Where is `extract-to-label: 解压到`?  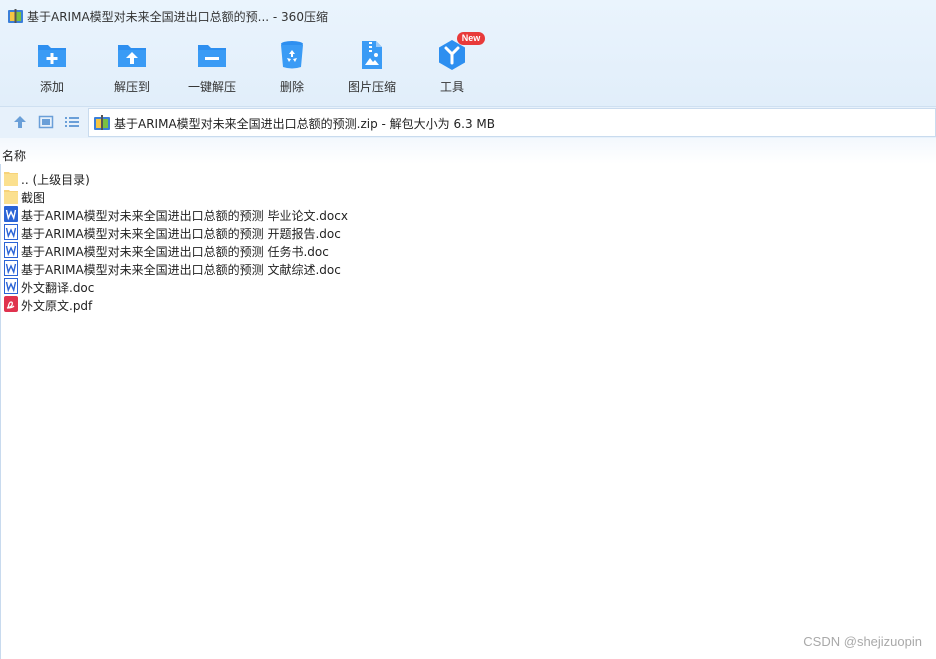
extract-to-label: 解压到 is located at coordinates (131, 87).